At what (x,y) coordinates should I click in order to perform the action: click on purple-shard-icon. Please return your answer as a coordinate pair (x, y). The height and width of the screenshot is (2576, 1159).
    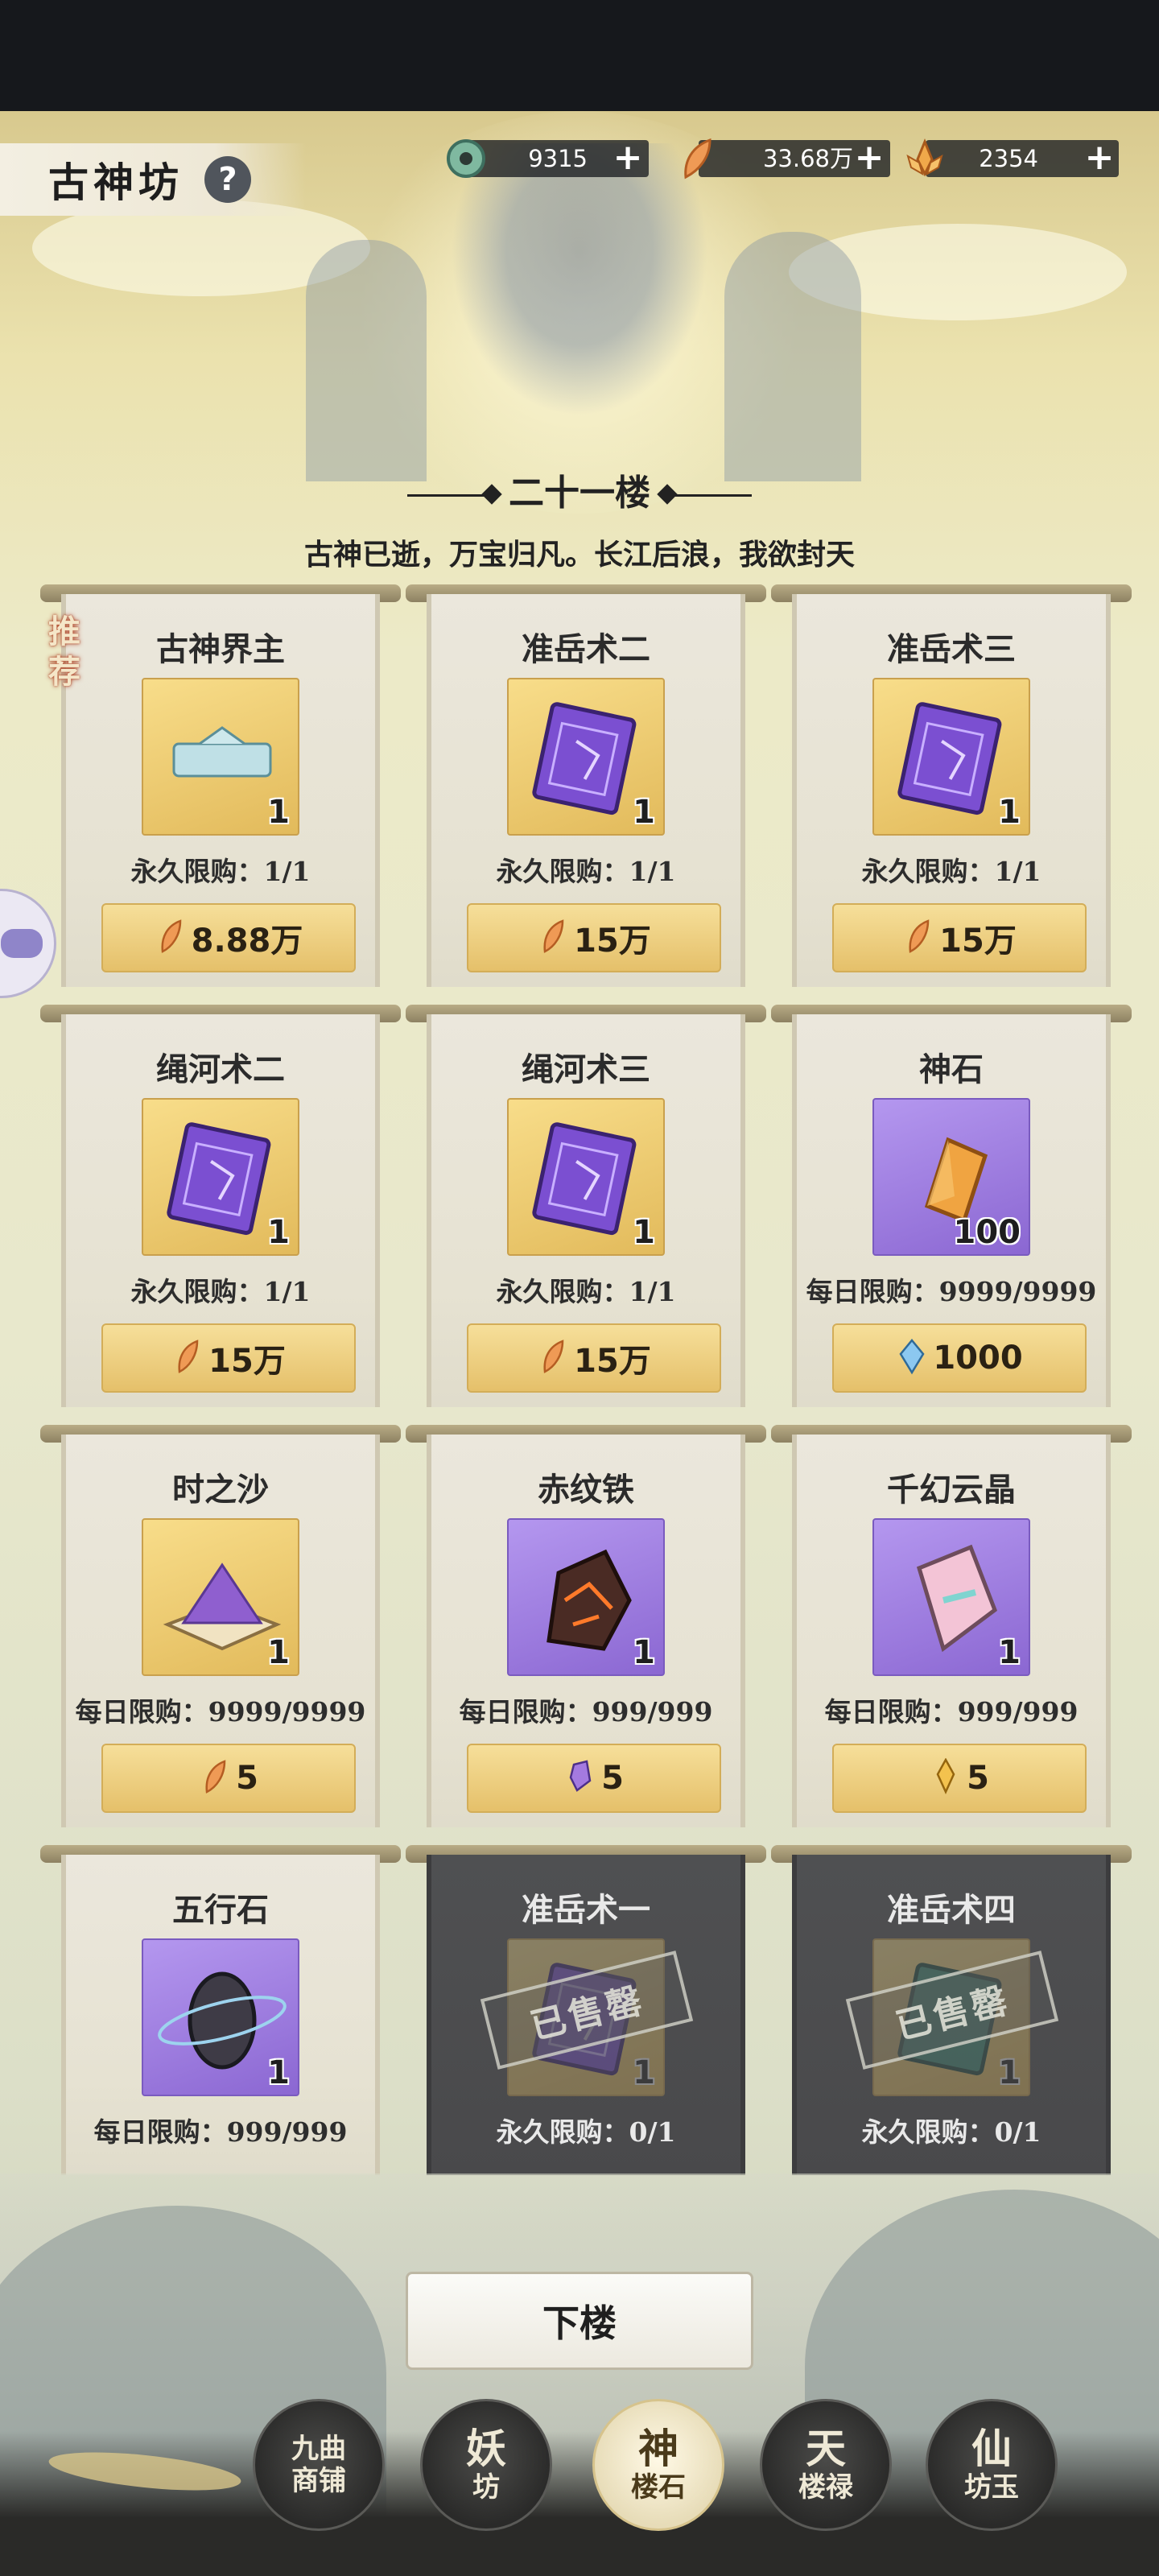
    Looking at the image, I should click on (580, 1778).